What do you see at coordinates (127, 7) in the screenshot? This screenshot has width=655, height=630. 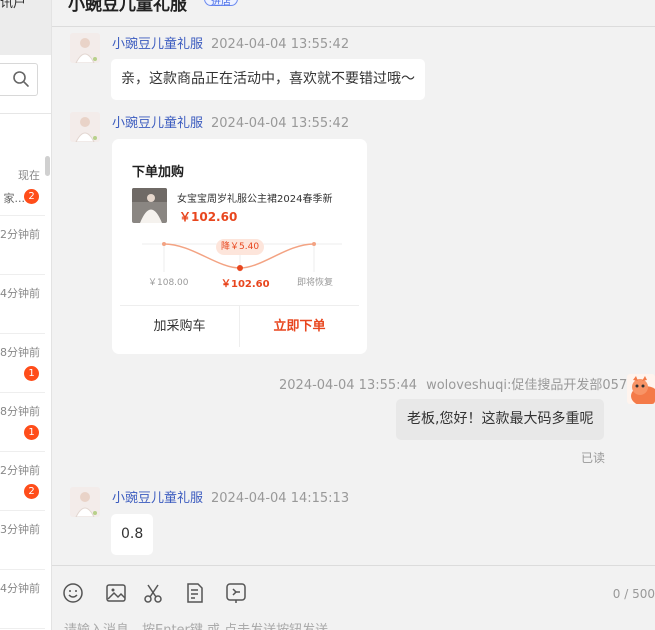 I see `chat-title: 小豌豆儿童礼服` at bounding box center [127, 7].